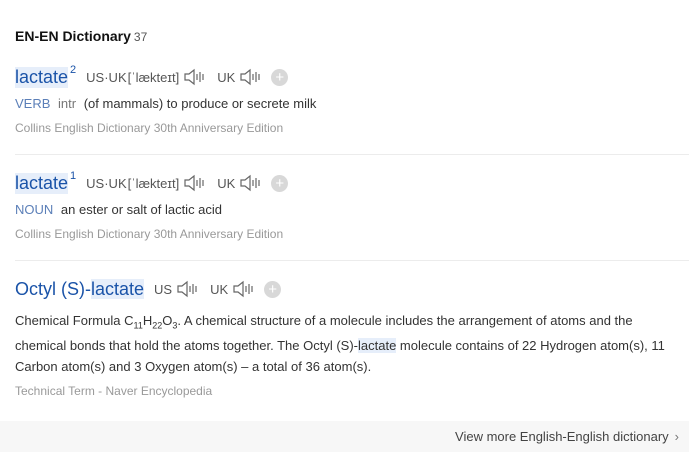  Describe the element at coordinates (344, 436) in the screenshot. I see `footer: View more English-English dictionary ›` at that location.